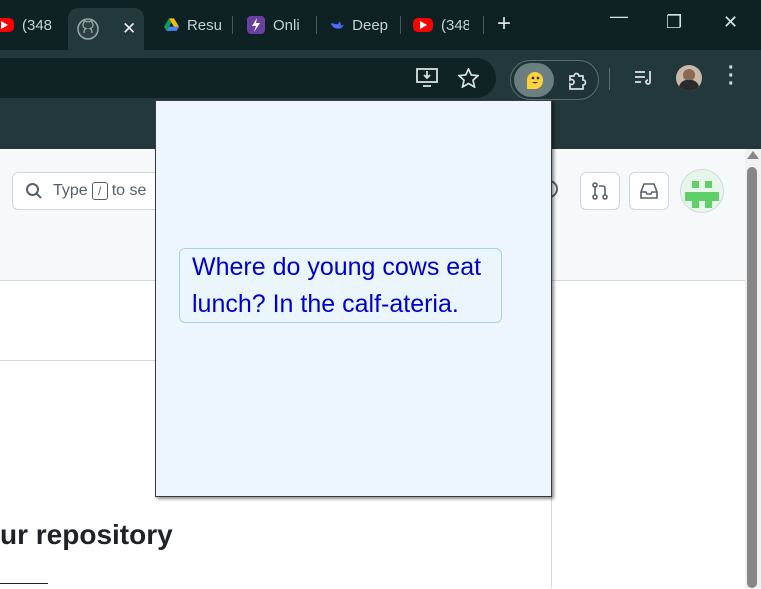  Describe the element at coordinates (24, 586) in the screenshot. I see `page-element-edge` at that location.